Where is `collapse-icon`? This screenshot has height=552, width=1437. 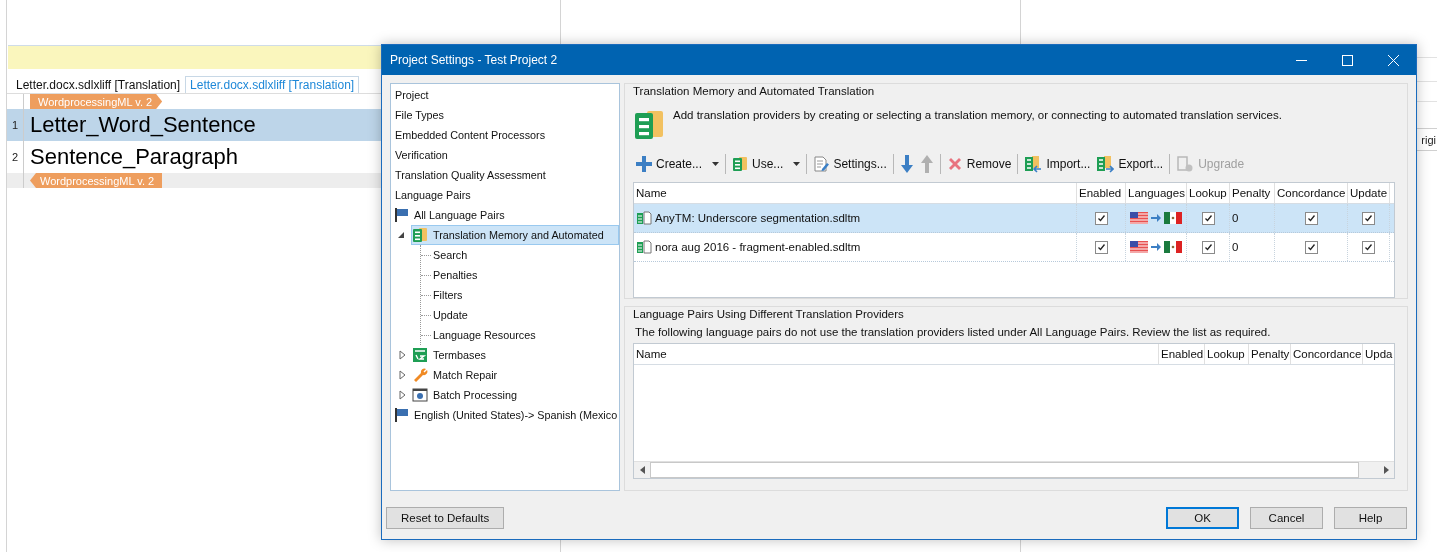
collapse-icon is located at coordinates (402, 235).